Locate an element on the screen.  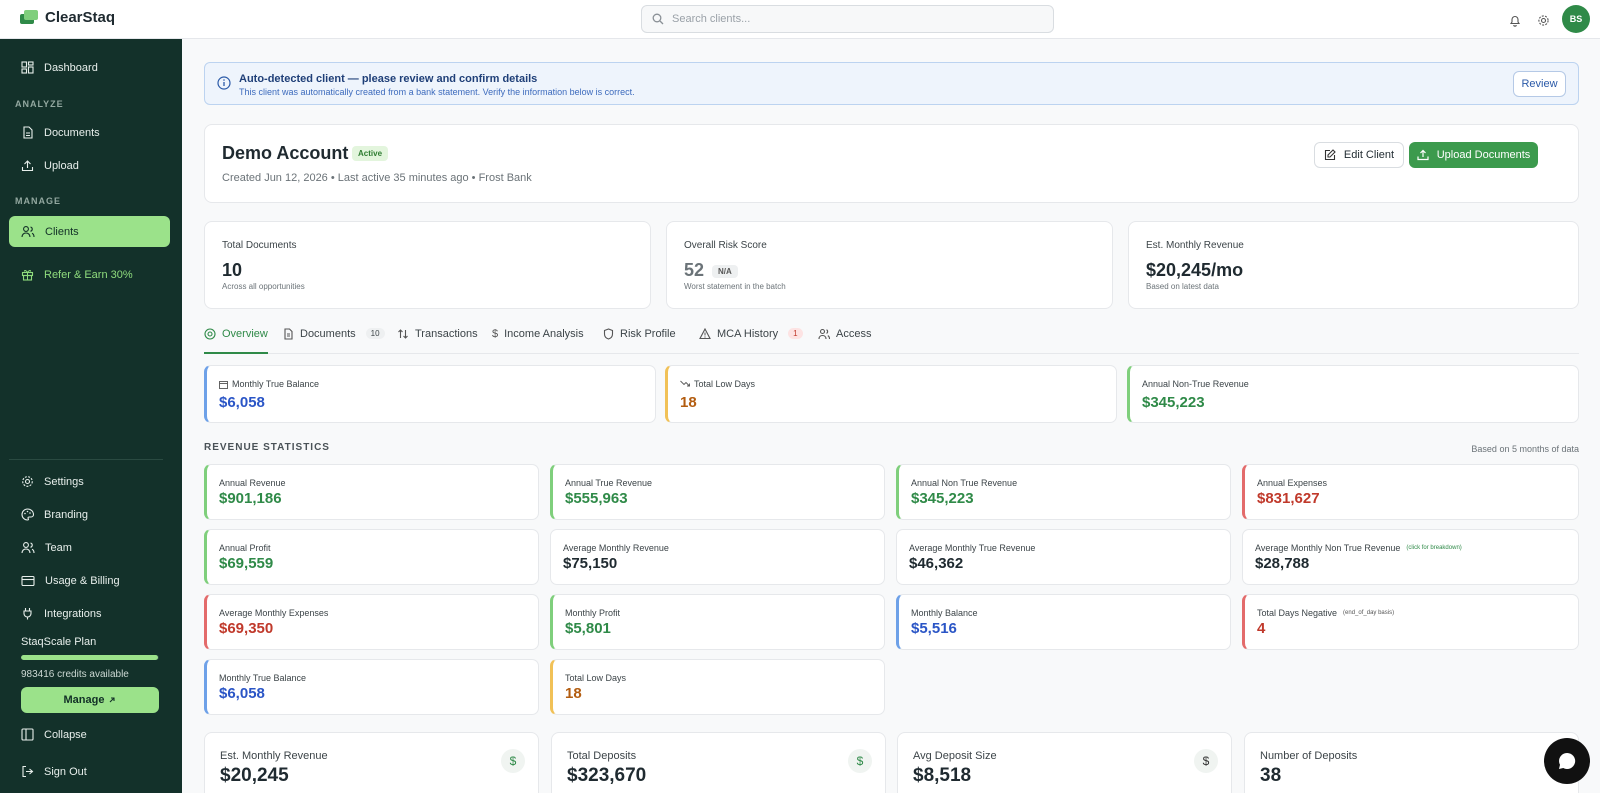
upload-documents-button: Upload Documents is located at coordinates (1473, 155).